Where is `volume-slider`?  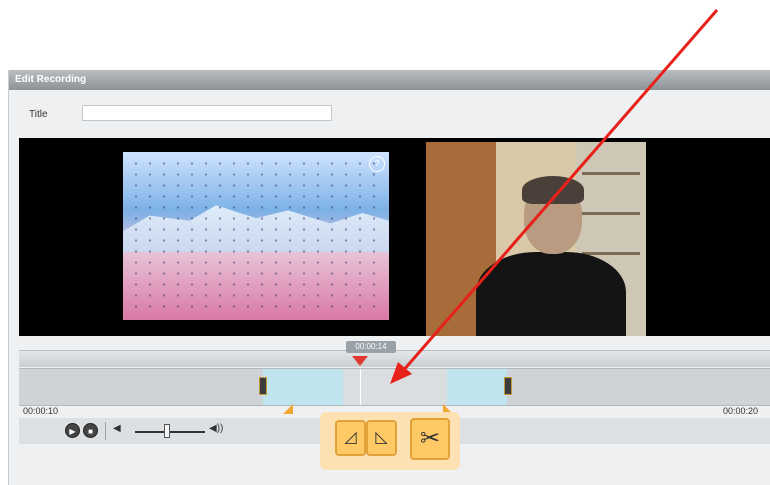
volume-slider is located at coordinates (170, 432).